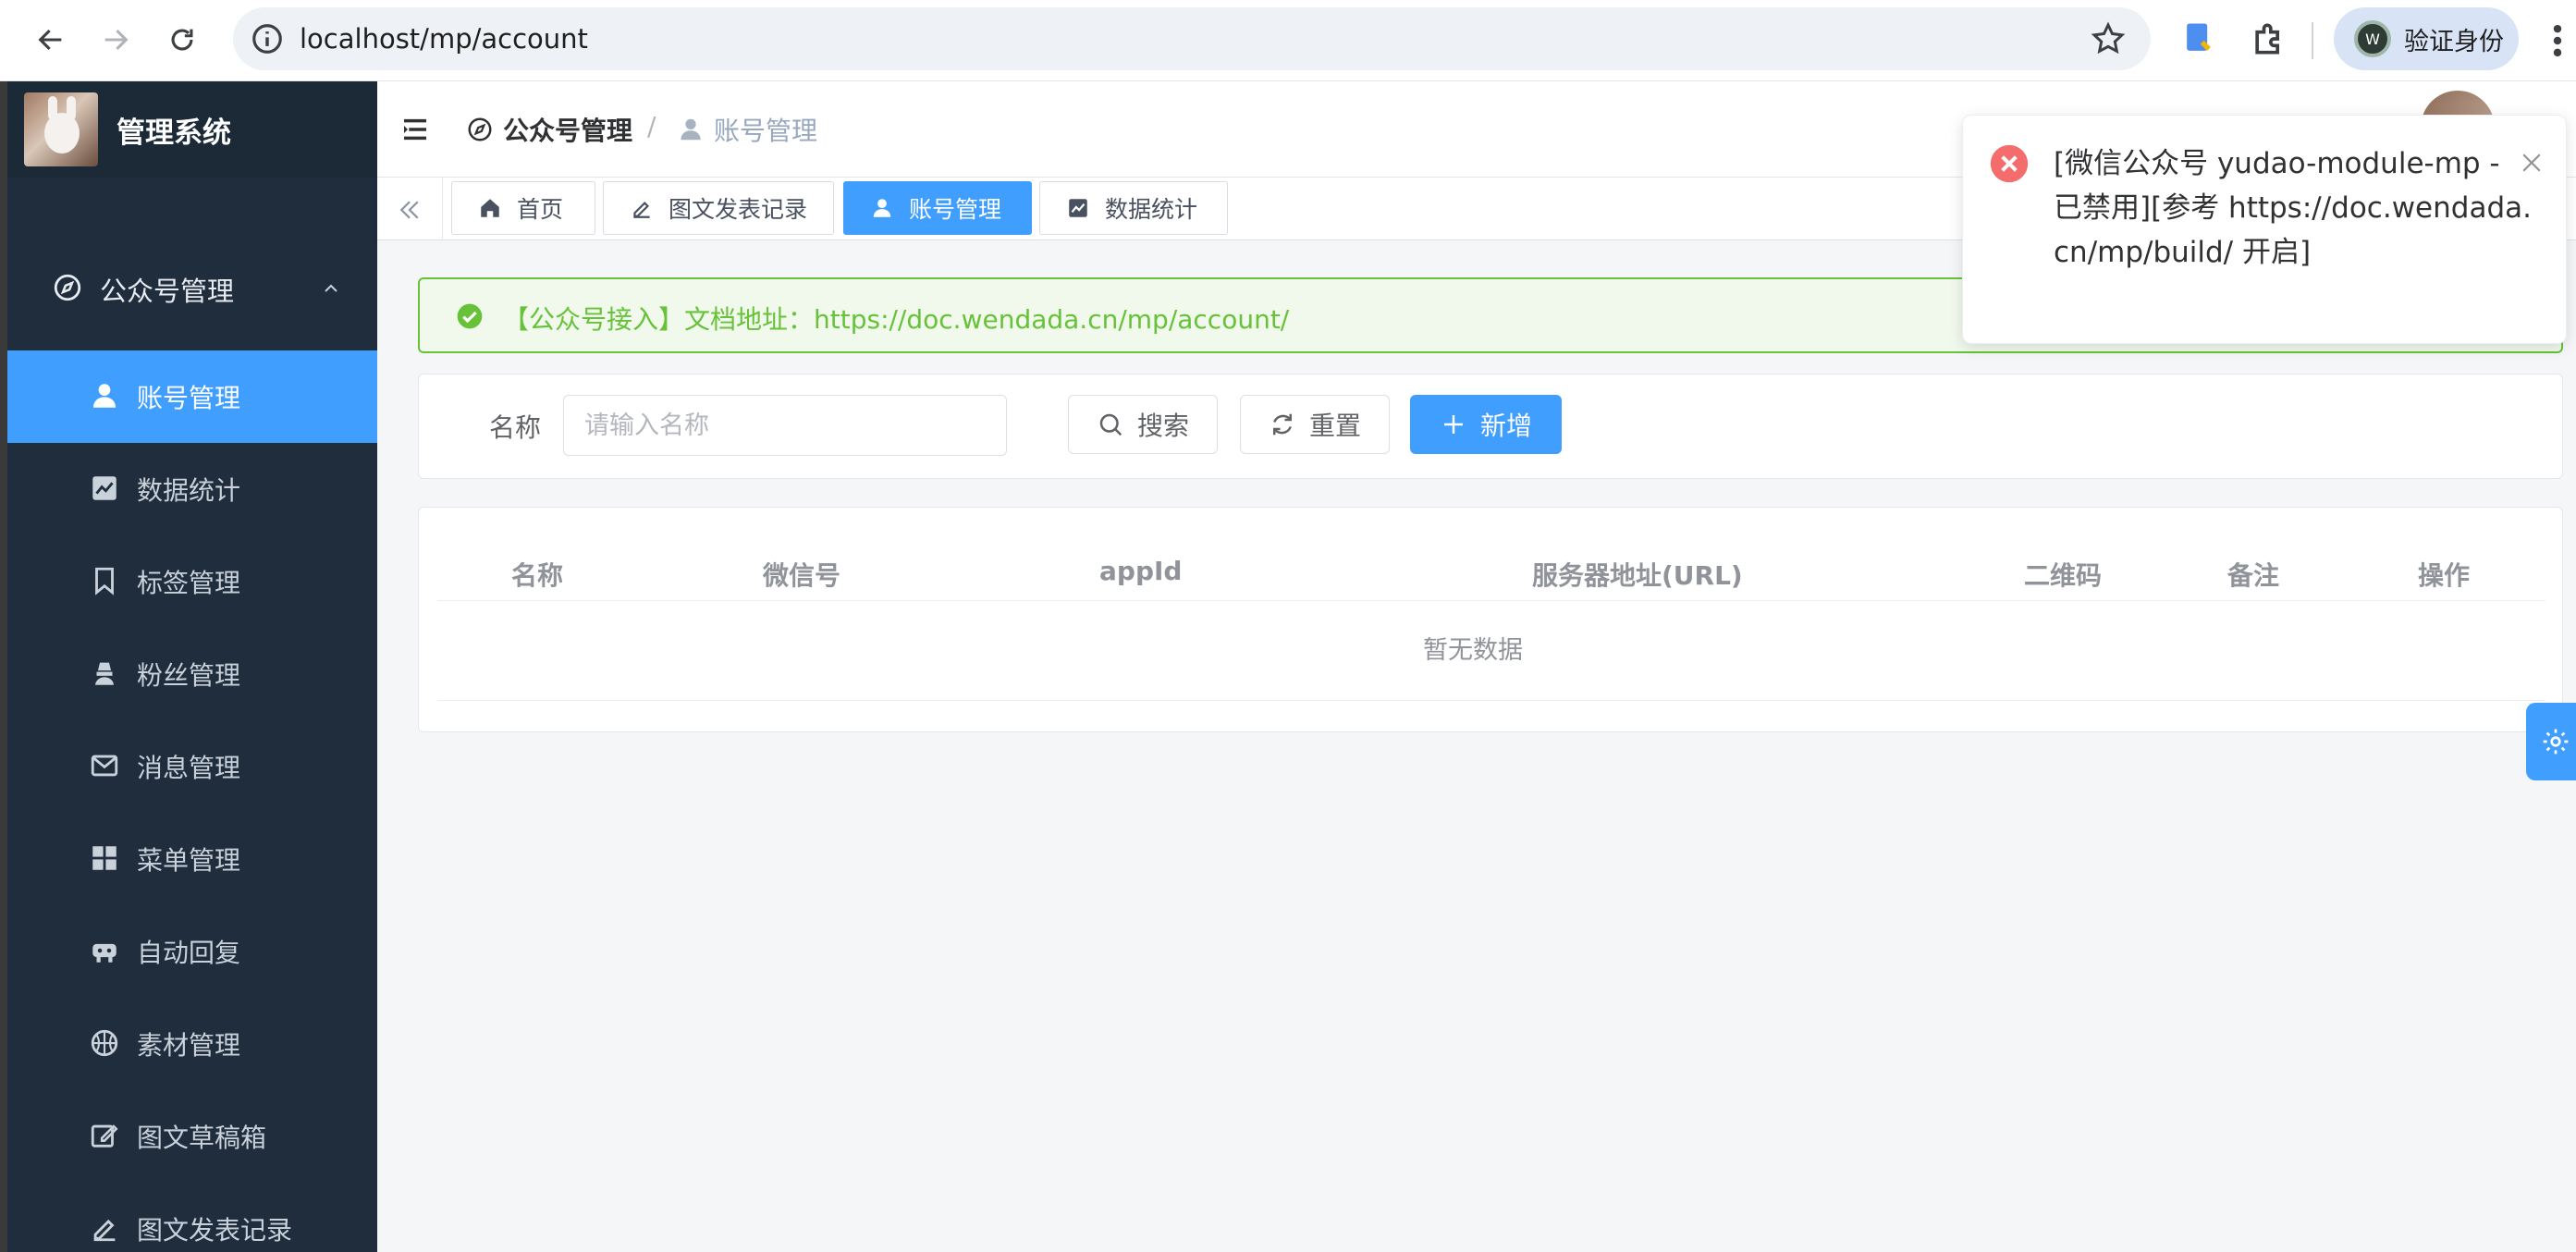 This screenshot has width=2576, height=1252. I want to click on sidebar-logo: 管理系统, so click(192, 129).